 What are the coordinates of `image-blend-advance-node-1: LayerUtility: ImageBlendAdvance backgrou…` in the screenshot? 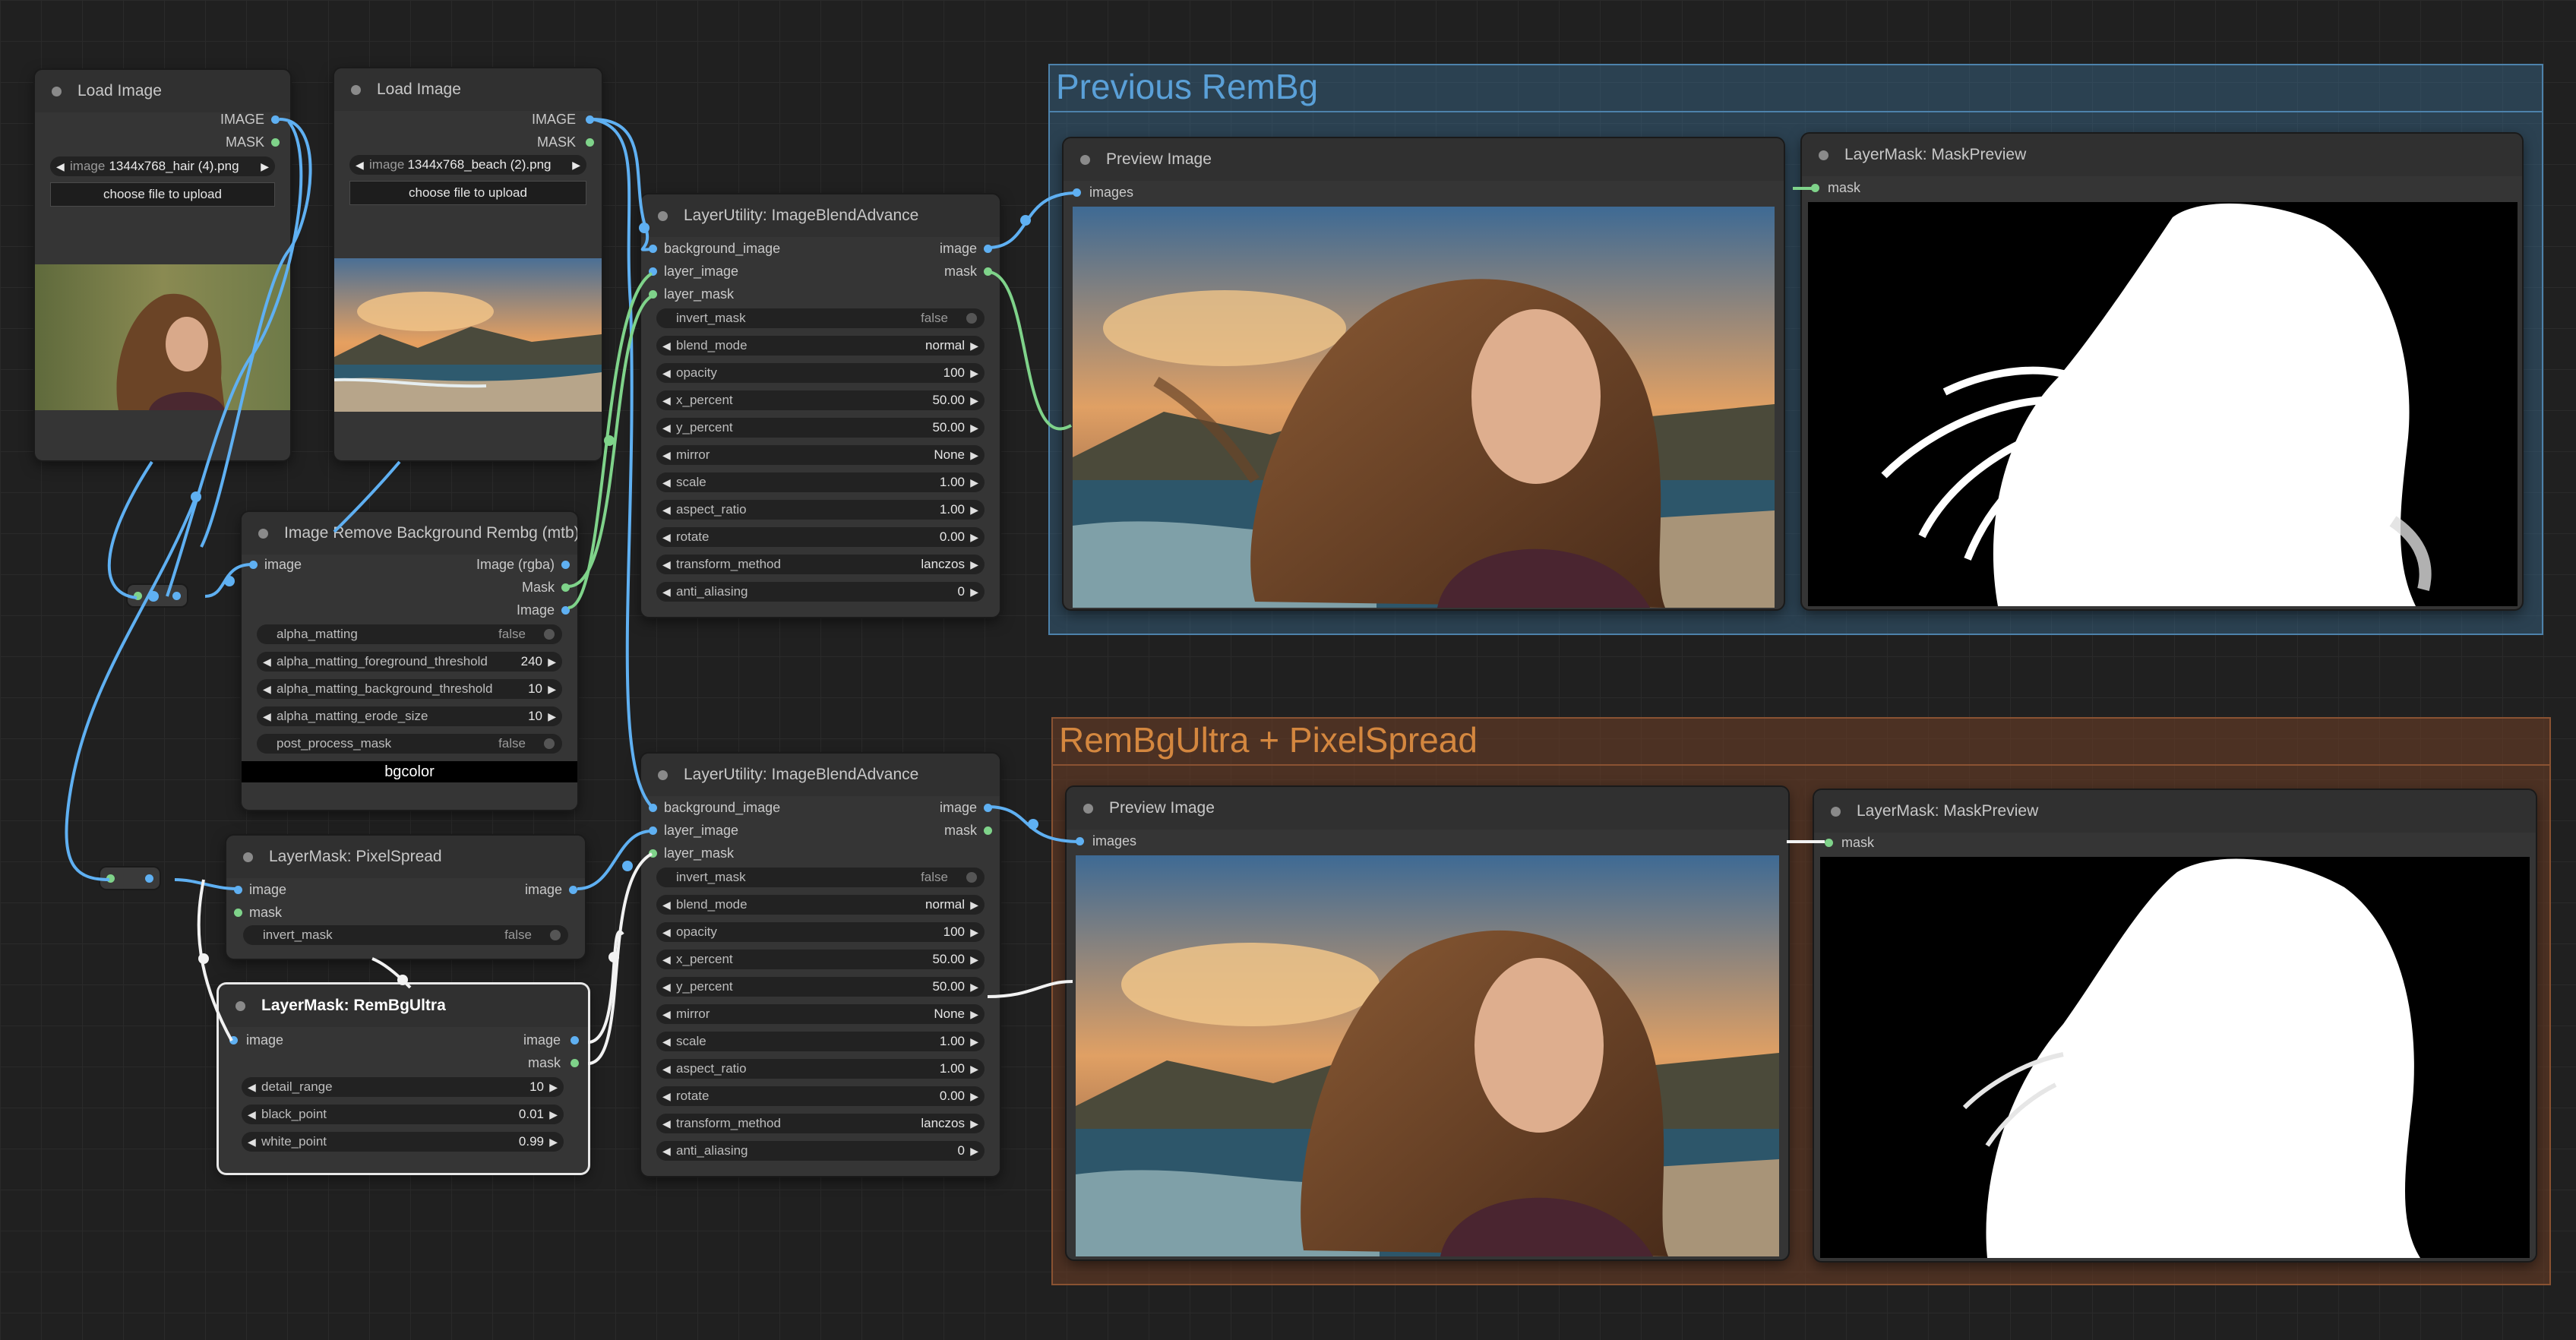 It's located at (820, 406).